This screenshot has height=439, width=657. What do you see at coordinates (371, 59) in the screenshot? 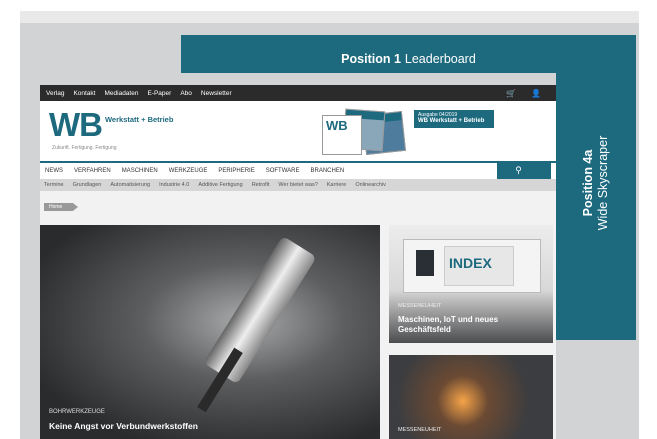
I see `leaderboard-position: Position 1` at bounding box center [371, 59].